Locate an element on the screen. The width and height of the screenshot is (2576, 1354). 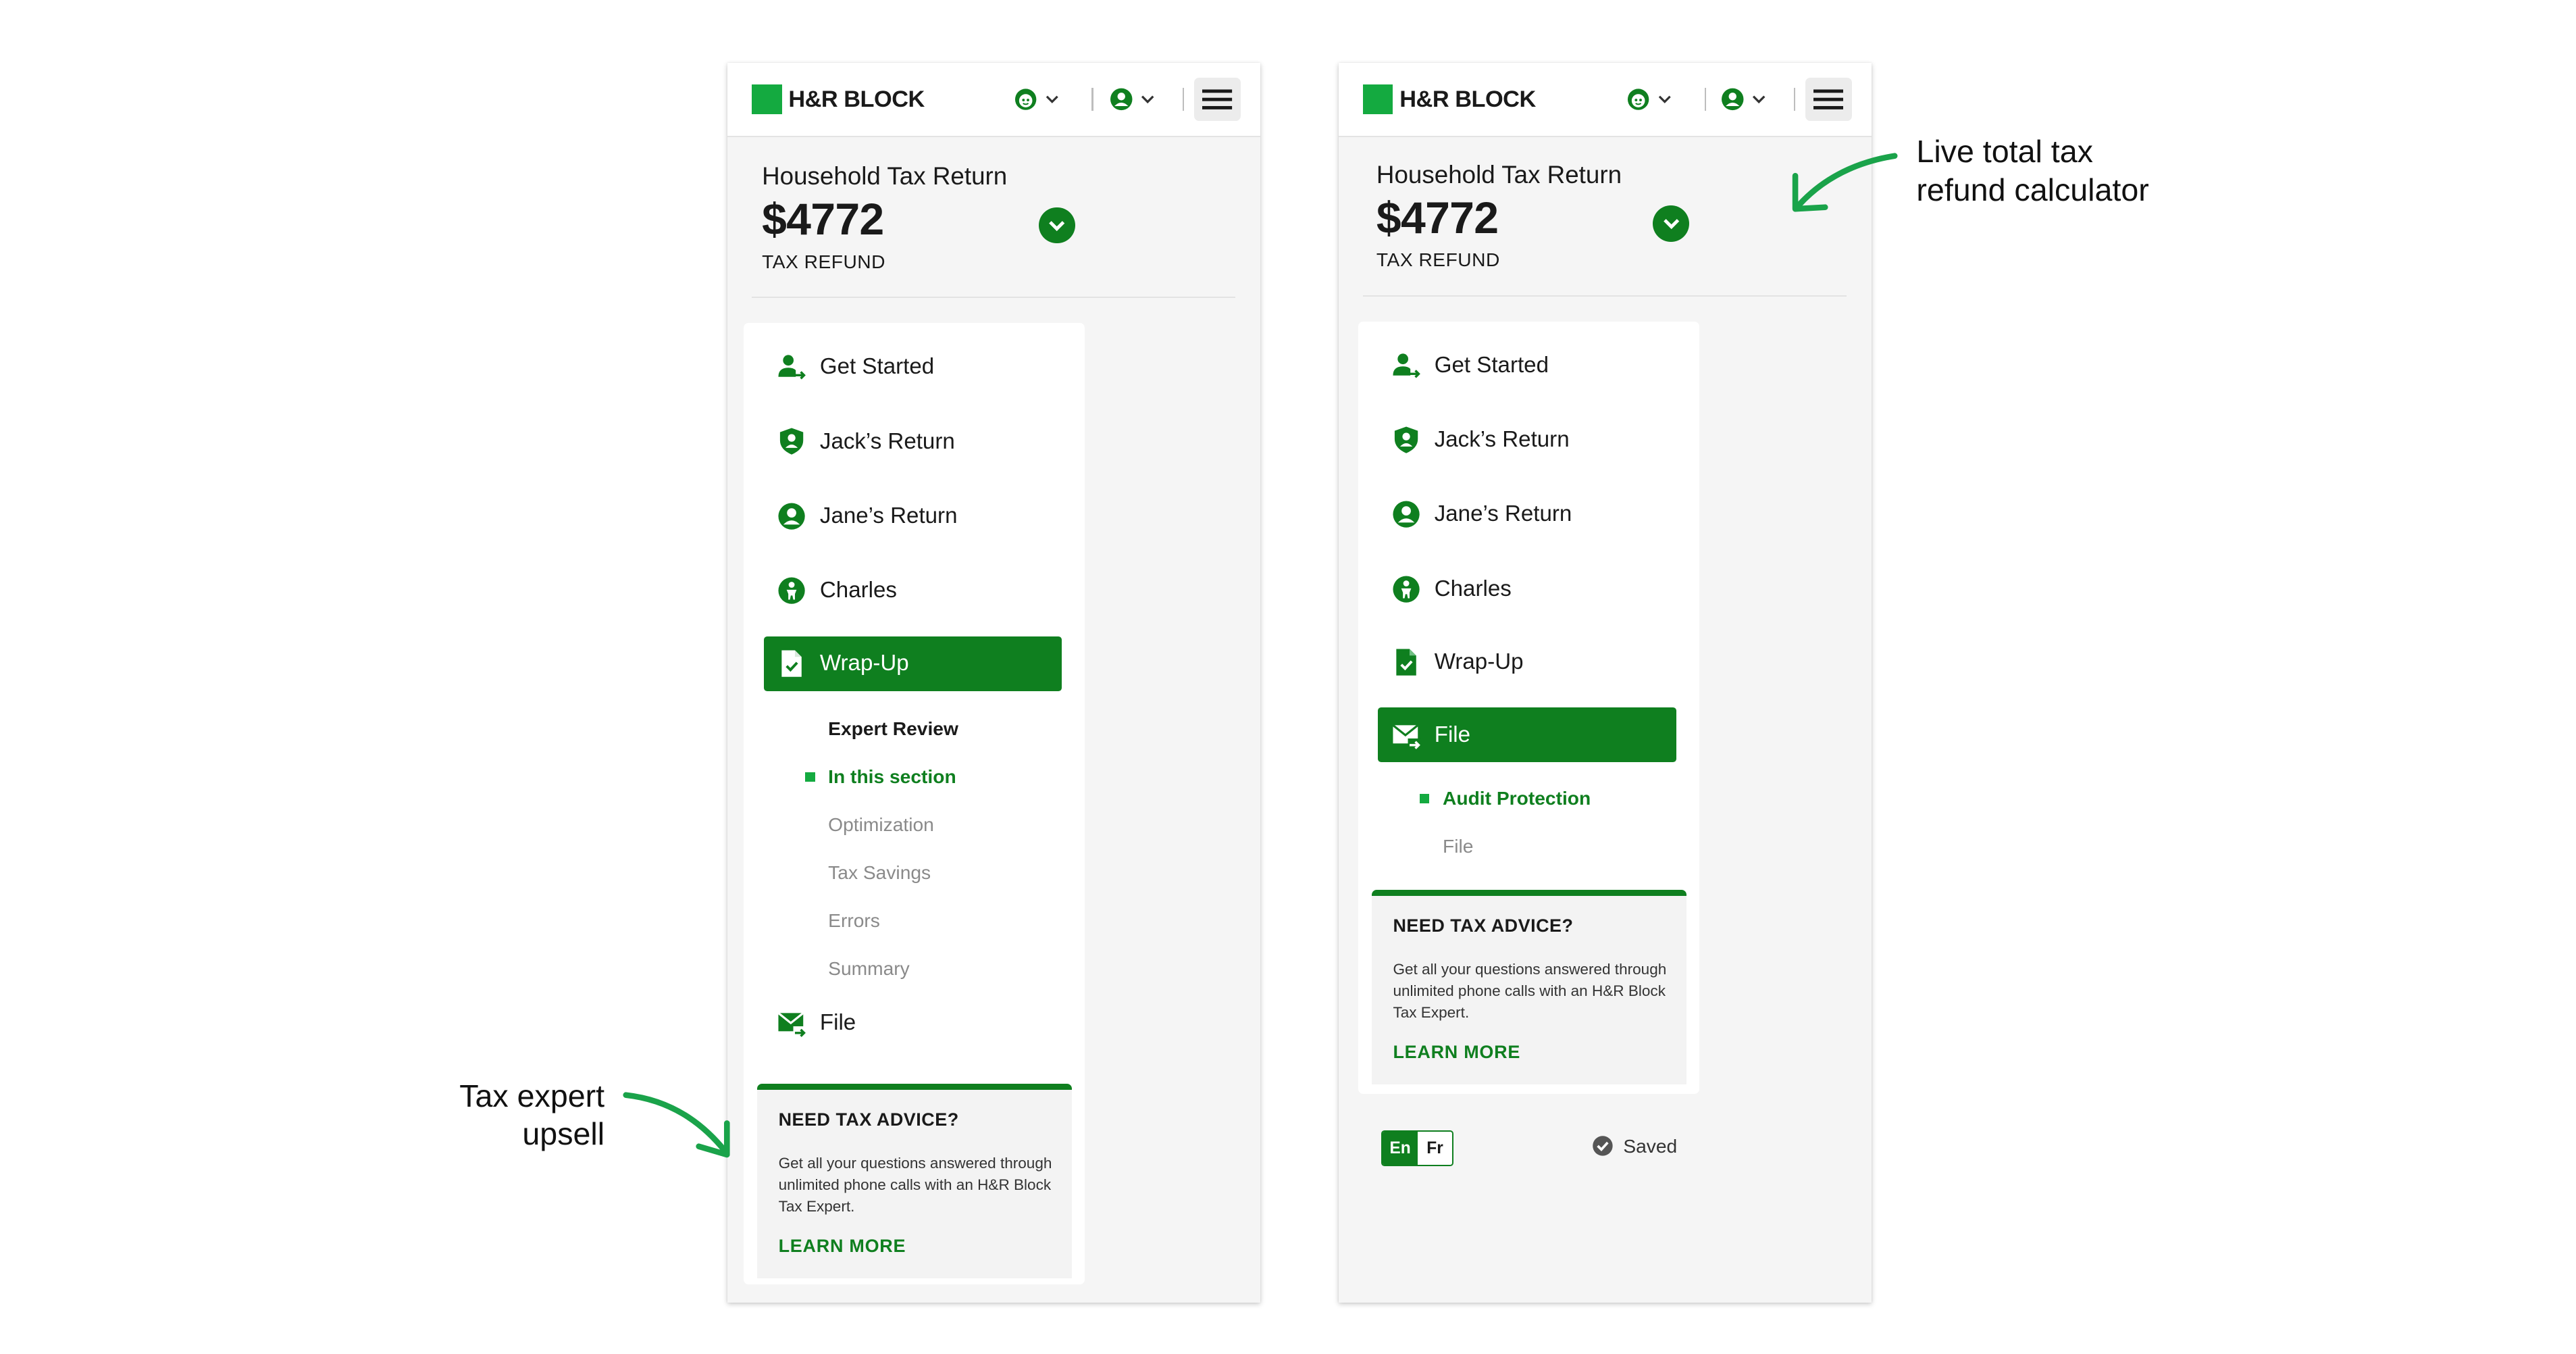
child-icon is located at coordinates (1406, 589).